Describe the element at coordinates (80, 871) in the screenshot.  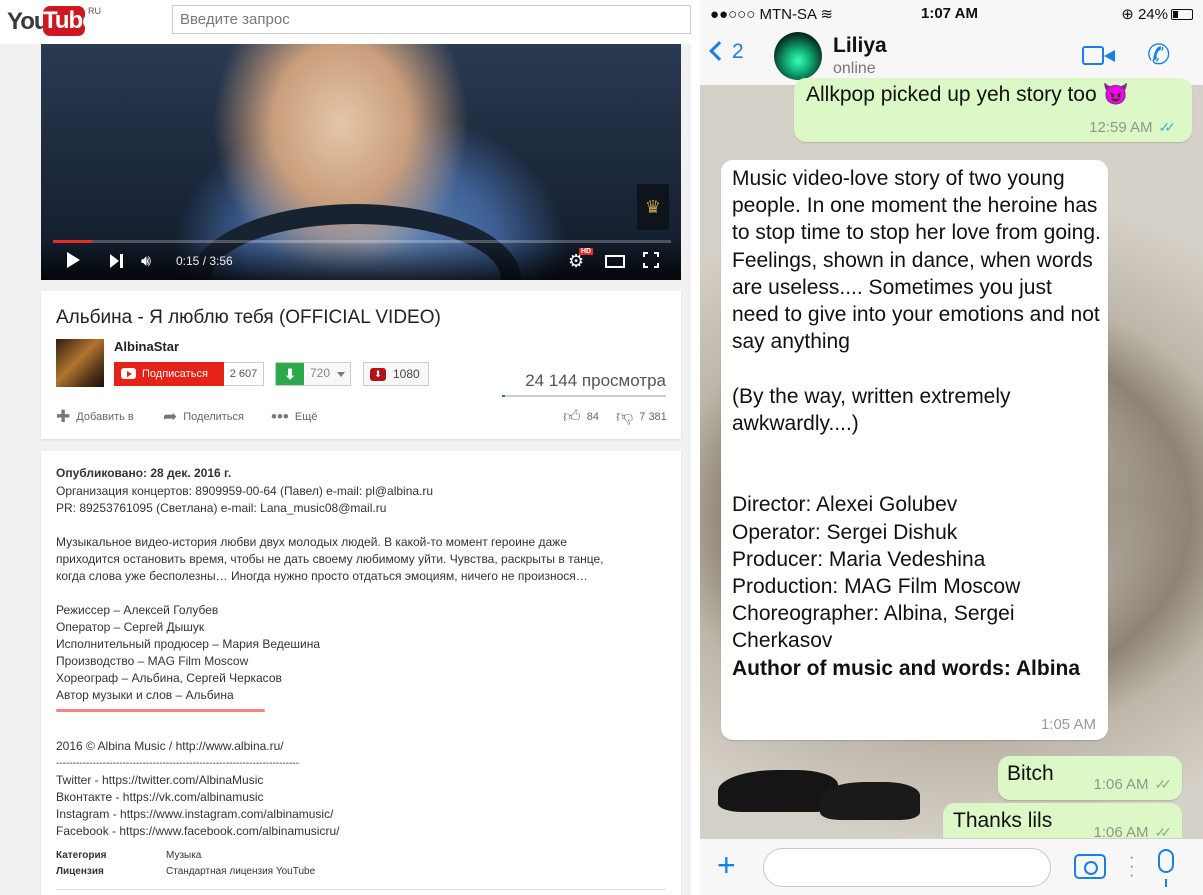
I see `license-label: Лицензия` at that location.